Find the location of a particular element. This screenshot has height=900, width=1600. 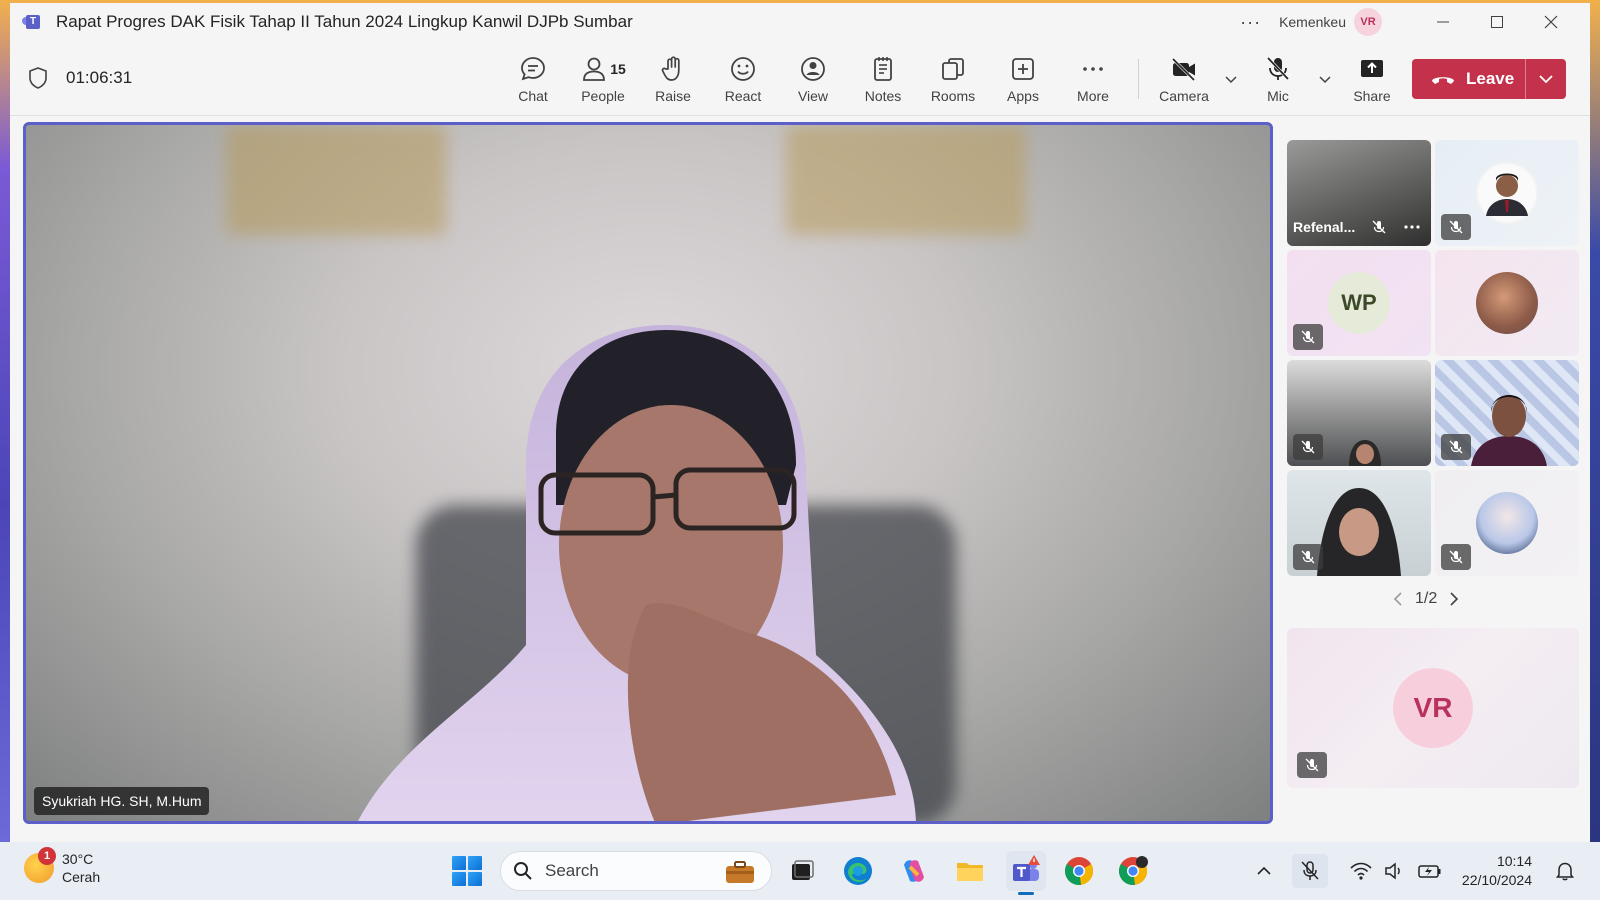

chrome-icon is located at coordinates (1079, 871).